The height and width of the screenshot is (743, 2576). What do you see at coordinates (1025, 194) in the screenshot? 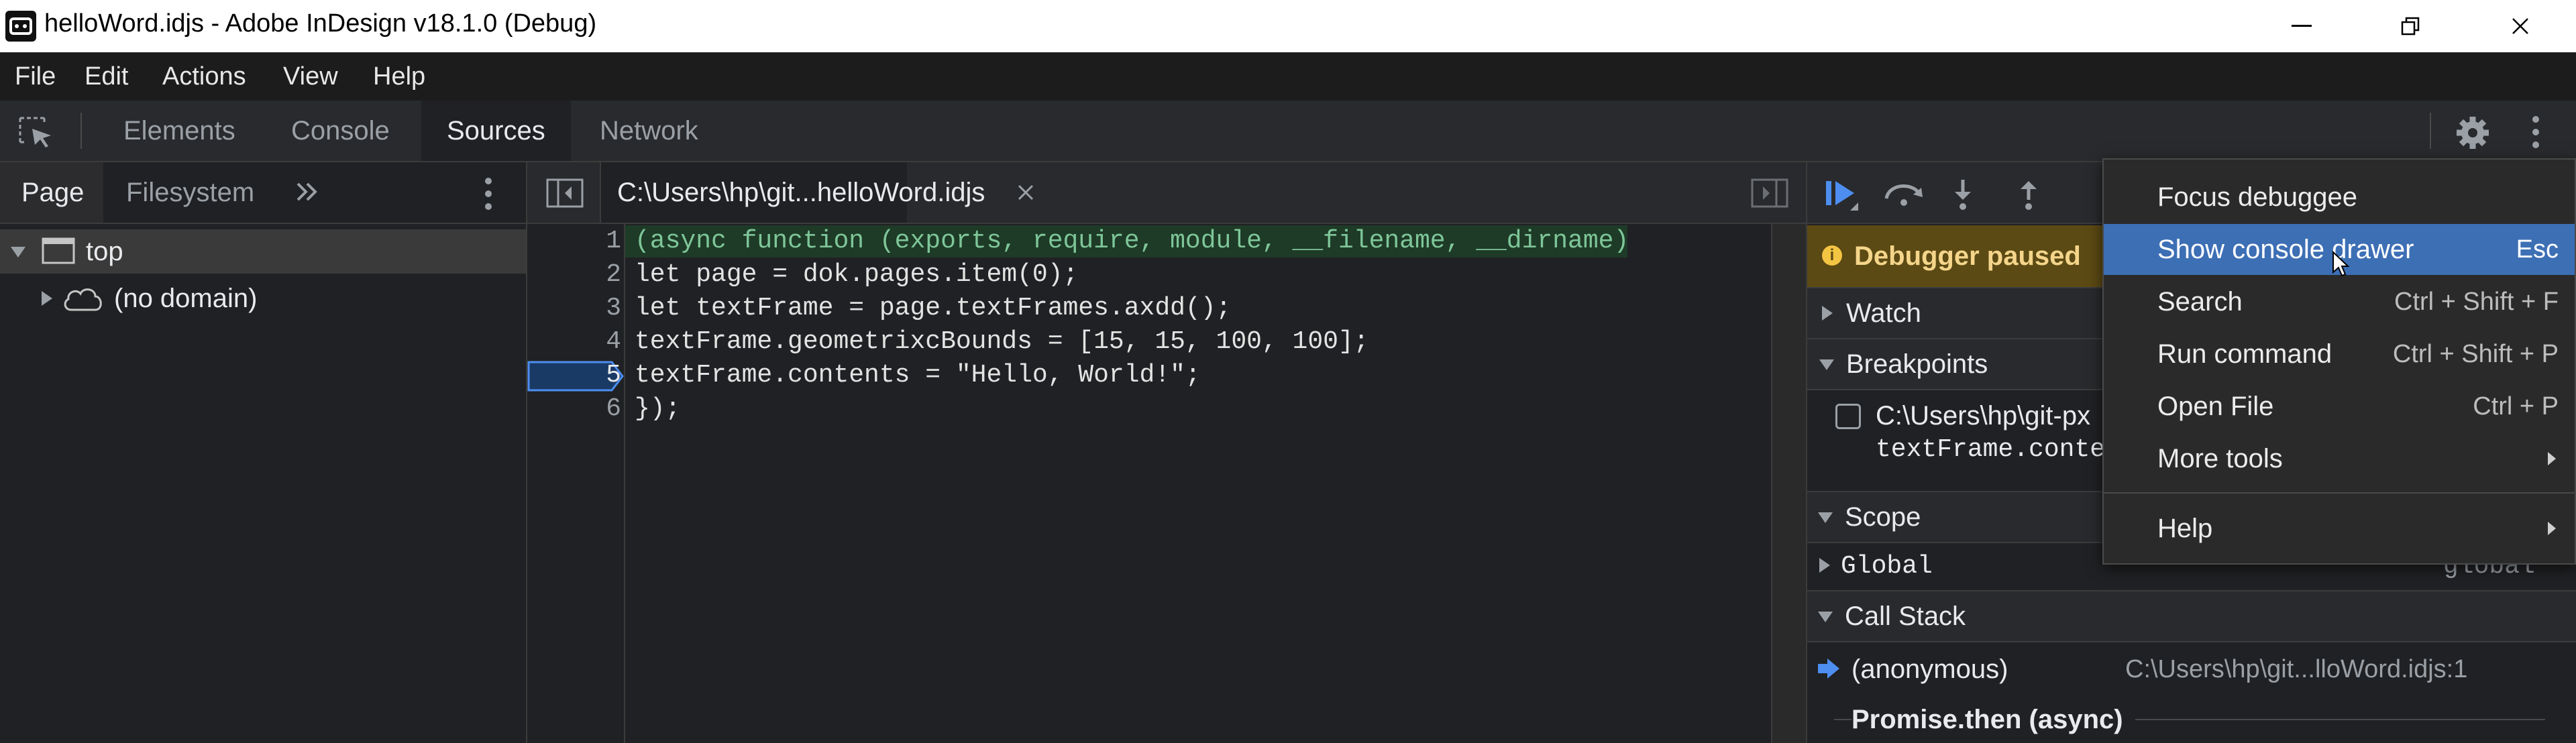
I see `close-tab-icon` at bounding box center [1025, 194].